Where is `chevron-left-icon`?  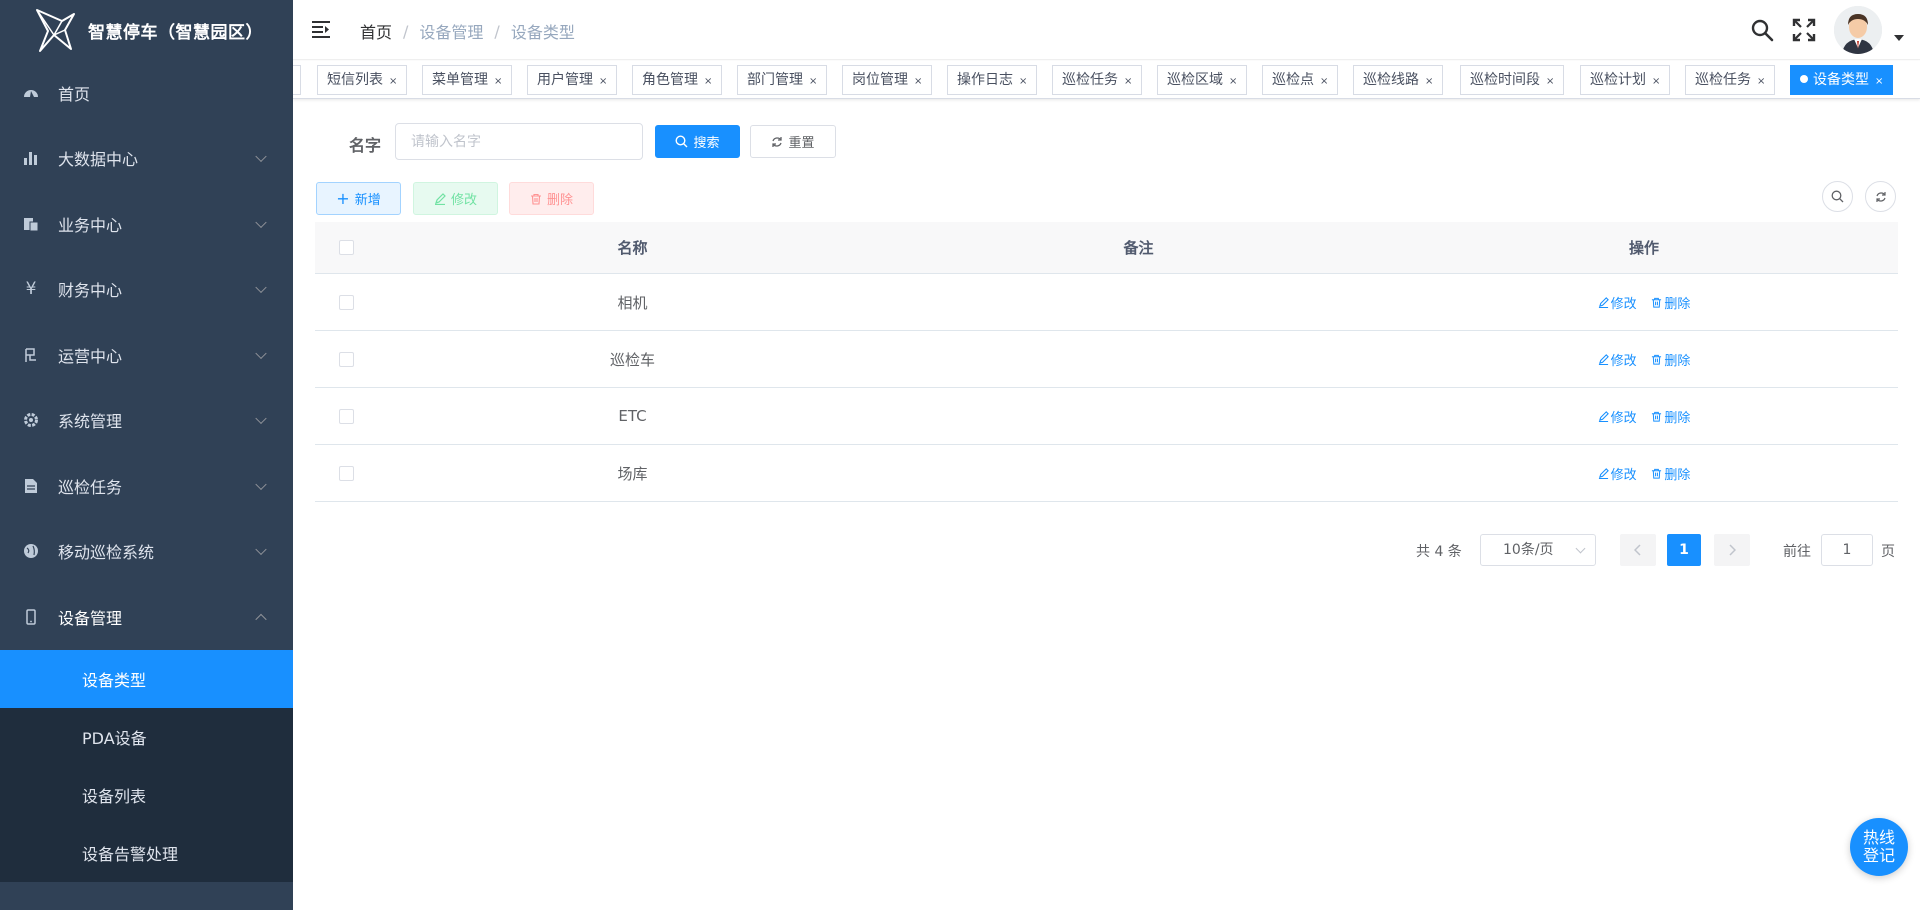 chevron-left-icon is located at coordinates (1637, 550).